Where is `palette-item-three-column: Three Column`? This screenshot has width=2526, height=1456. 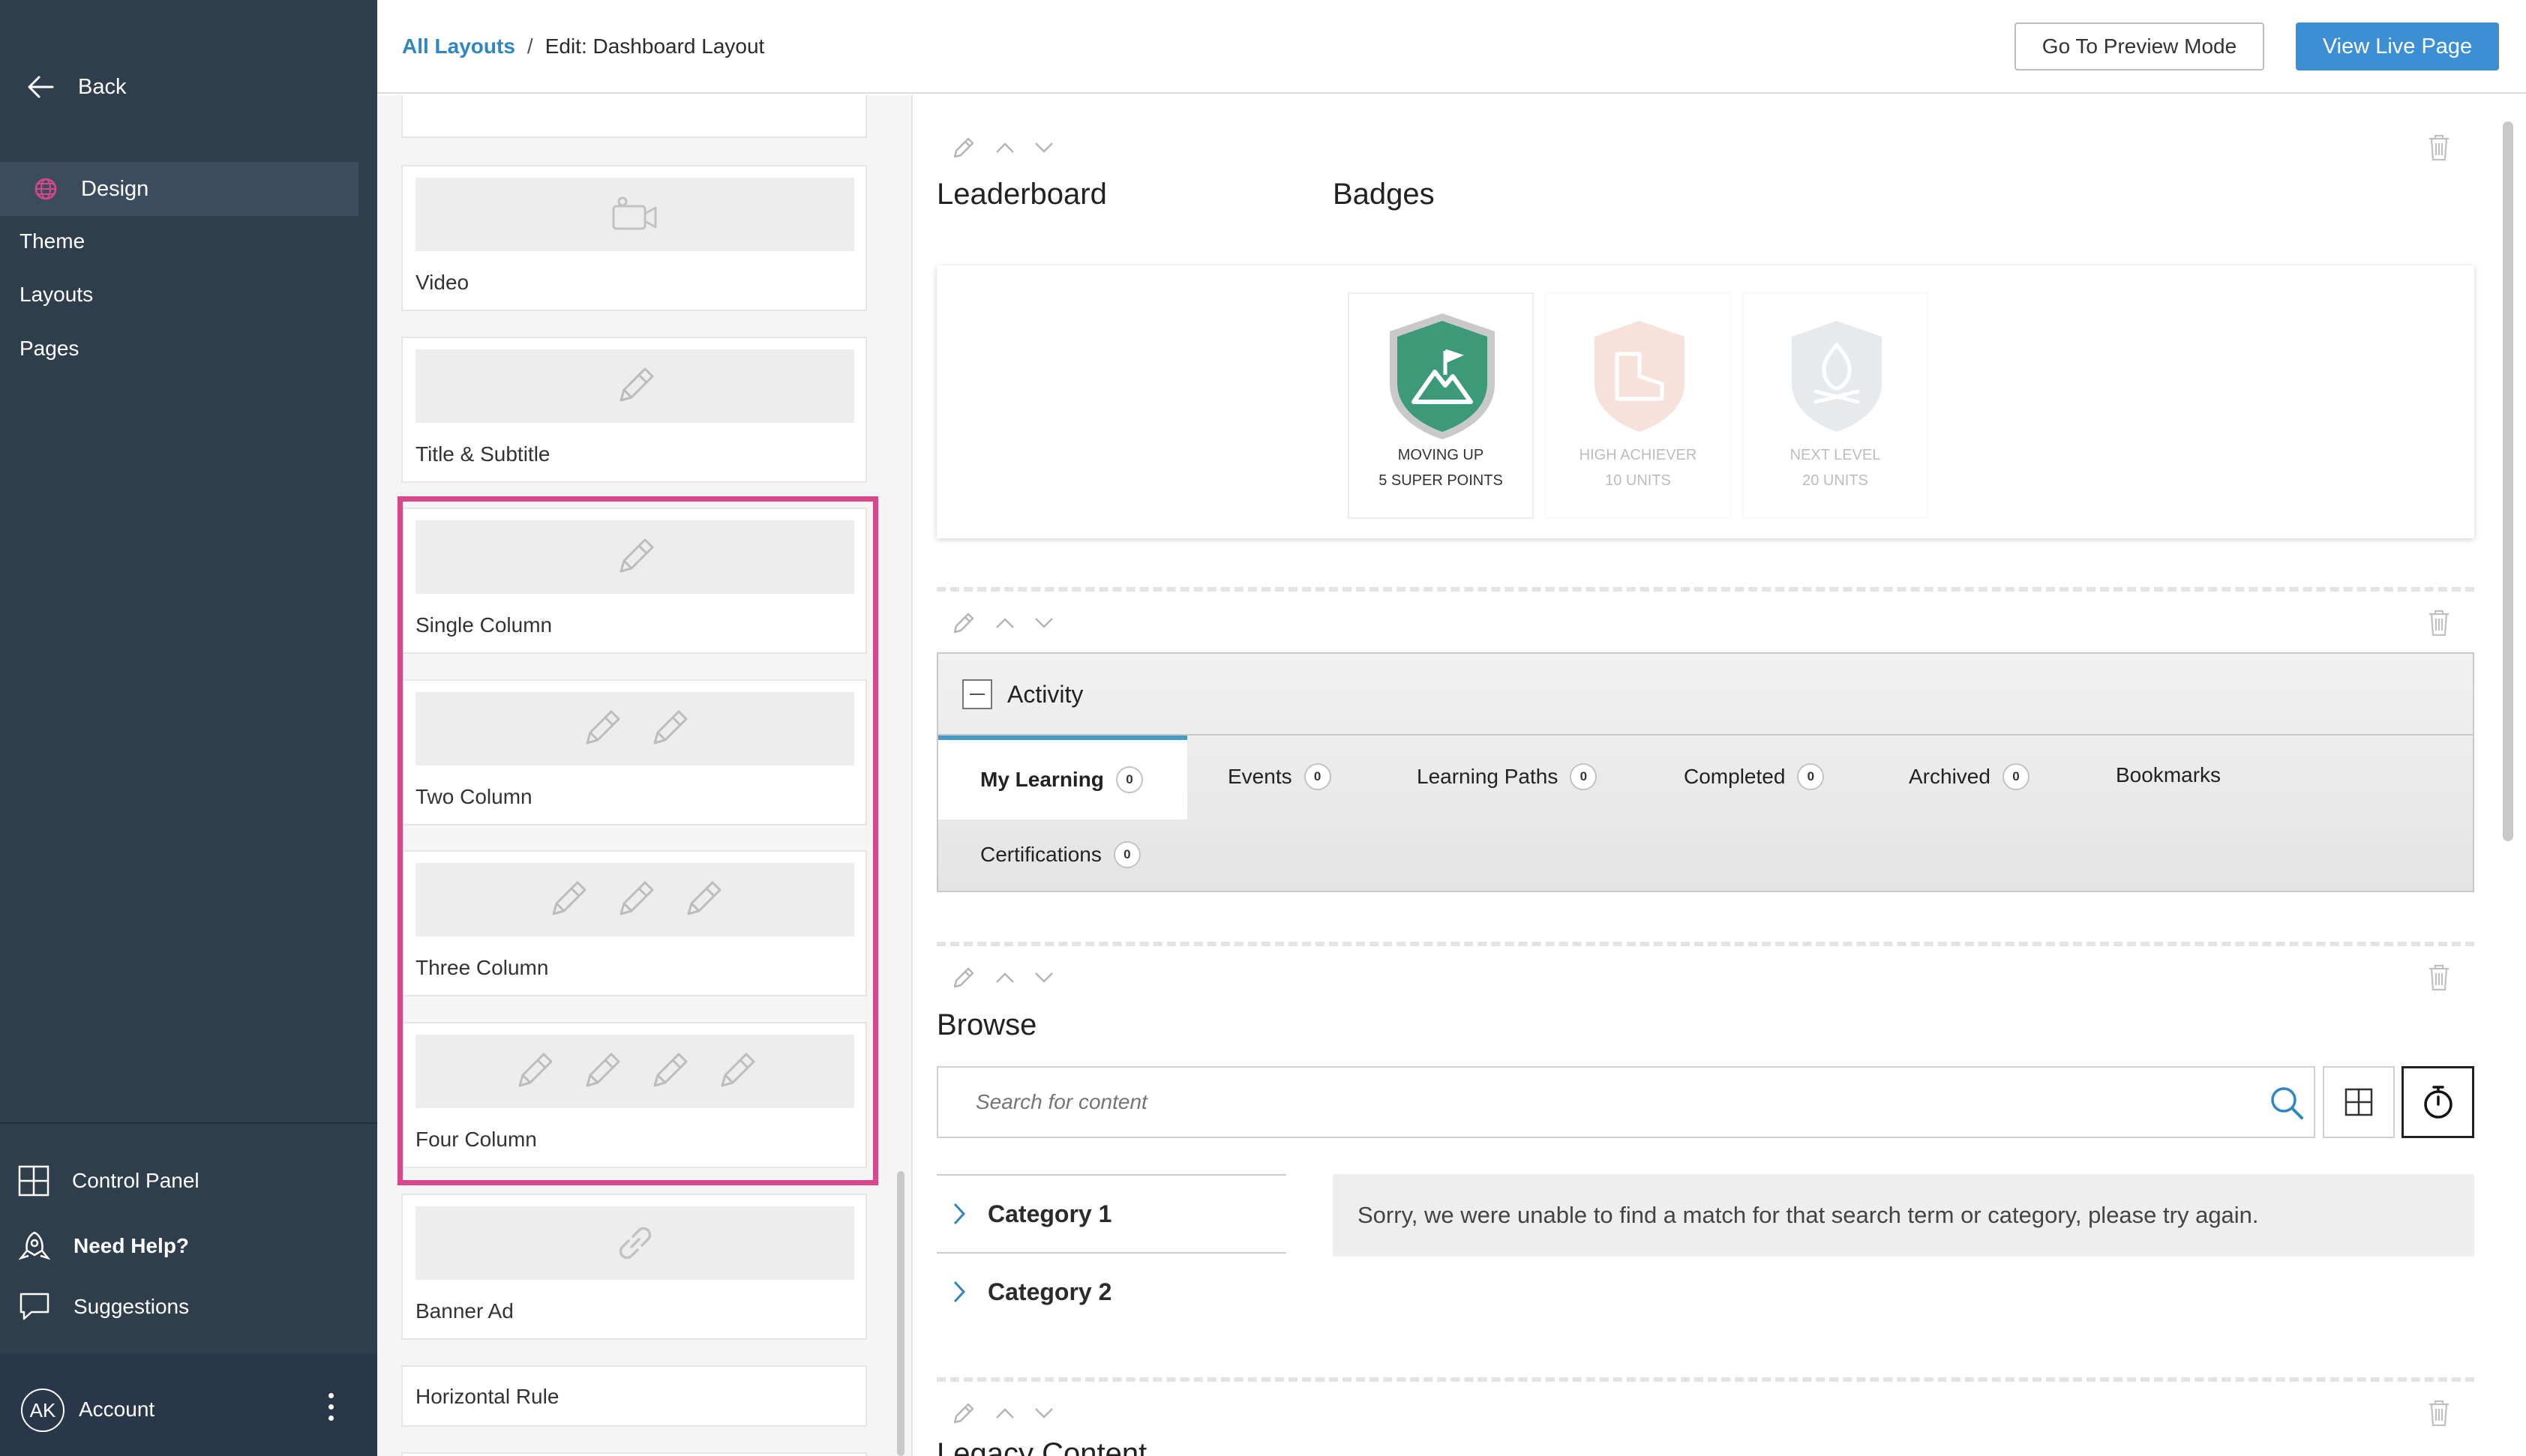 palette-item-three-column: Three Column is located at coordinates (634, 923).